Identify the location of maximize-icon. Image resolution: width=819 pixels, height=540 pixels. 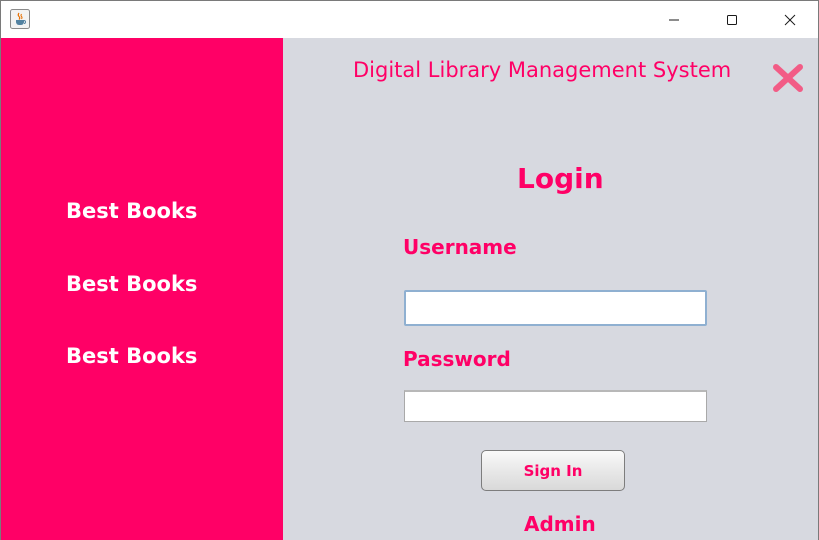
(732, 19).